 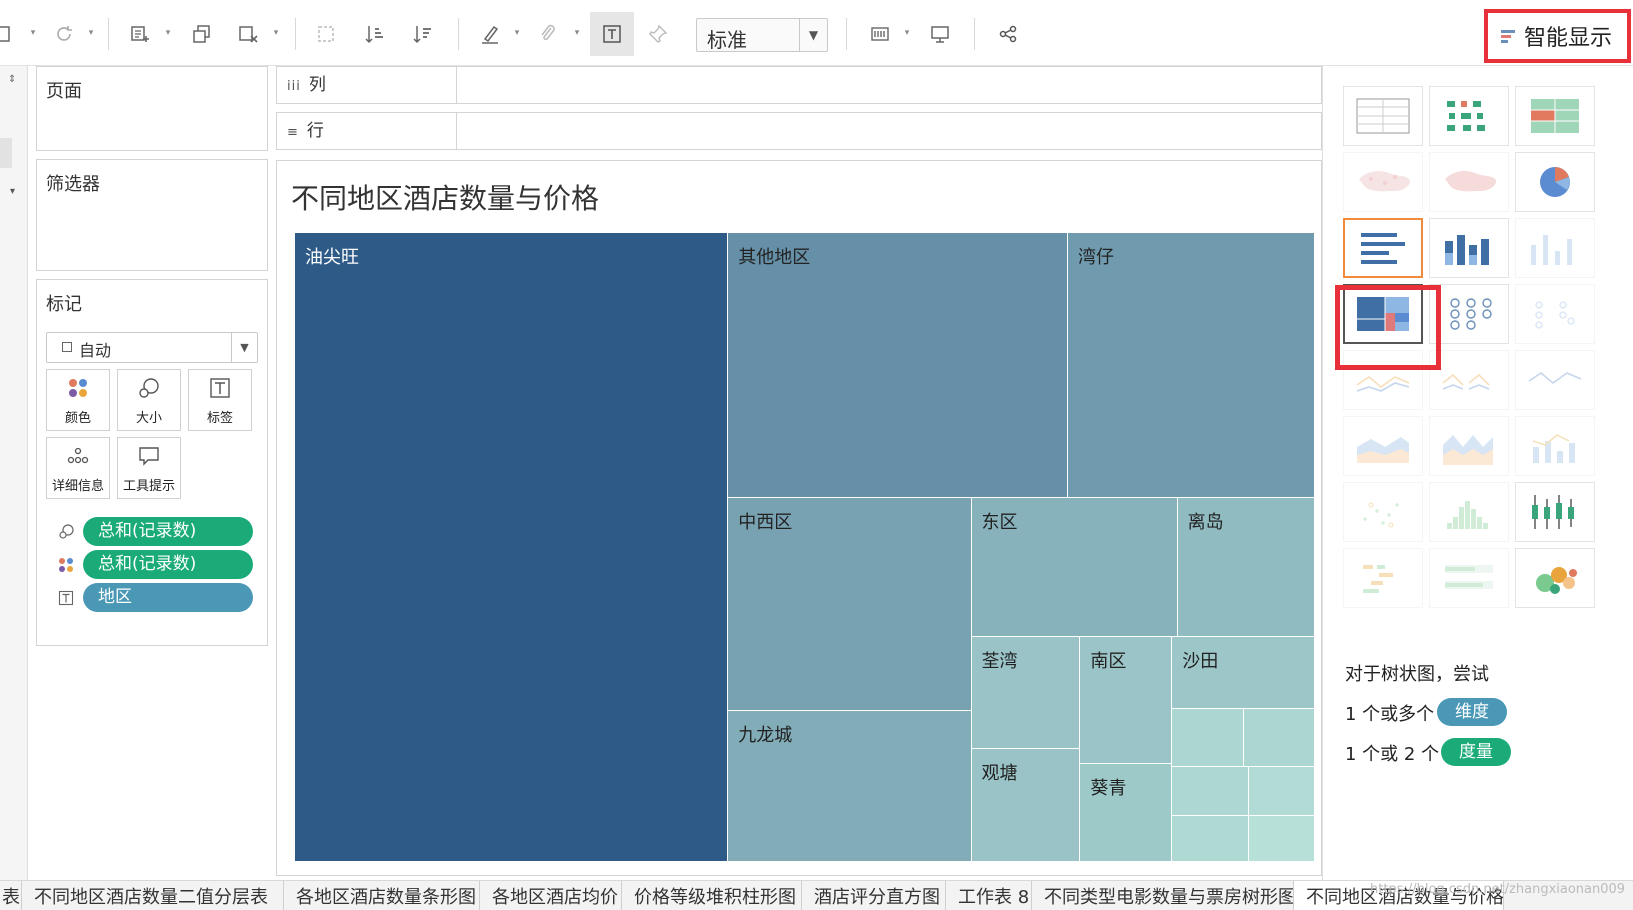 I want to click on sheet-tab: 工作表 8, so click(x=989, y=895).